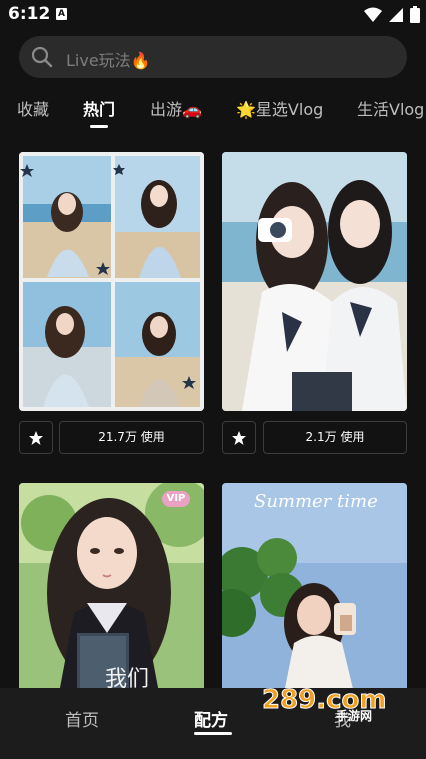  I want to click on use-template-button: 2.1万 使用, so click(335, 437).